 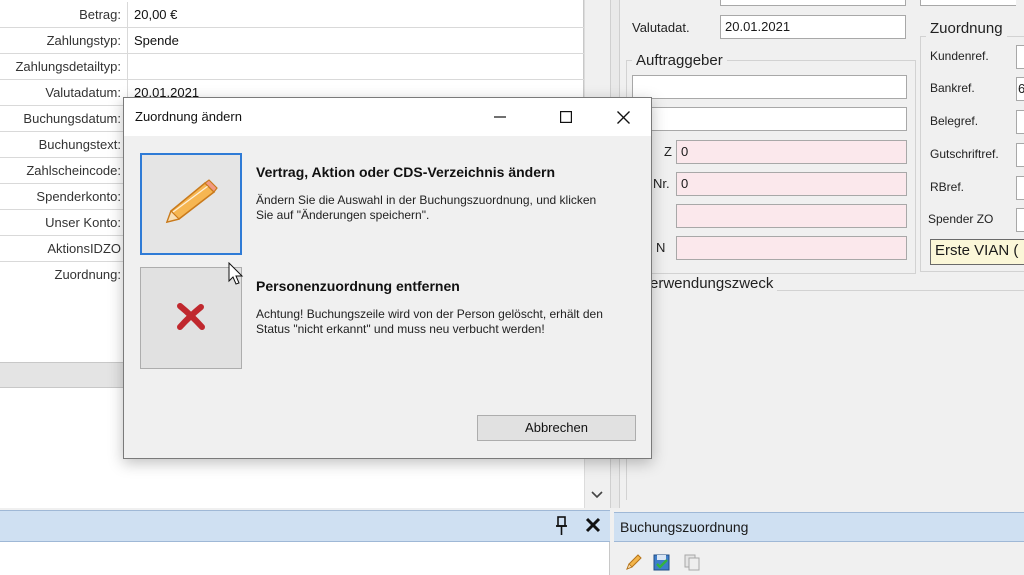 I want to click on bottom-panel-header, so click(x=305, y=526).